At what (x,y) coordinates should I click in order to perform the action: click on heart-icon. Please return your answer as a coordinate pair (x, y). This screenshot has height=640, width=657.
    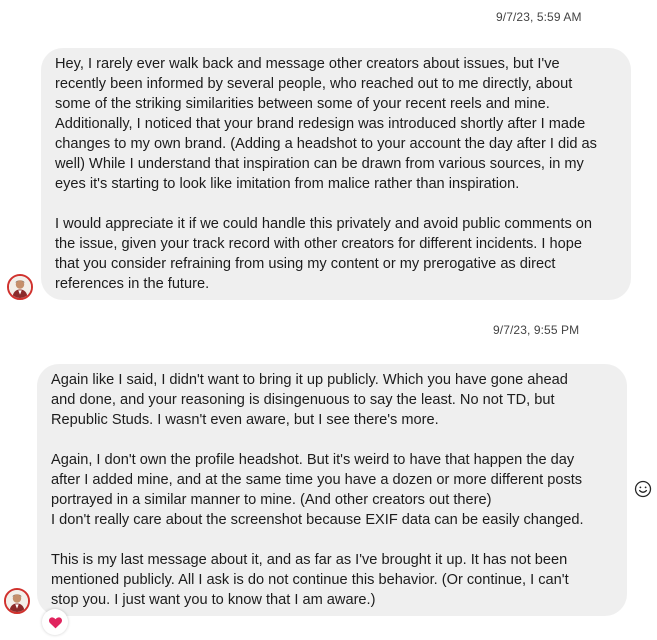
    Looking at the image, I should click on (55, 622).